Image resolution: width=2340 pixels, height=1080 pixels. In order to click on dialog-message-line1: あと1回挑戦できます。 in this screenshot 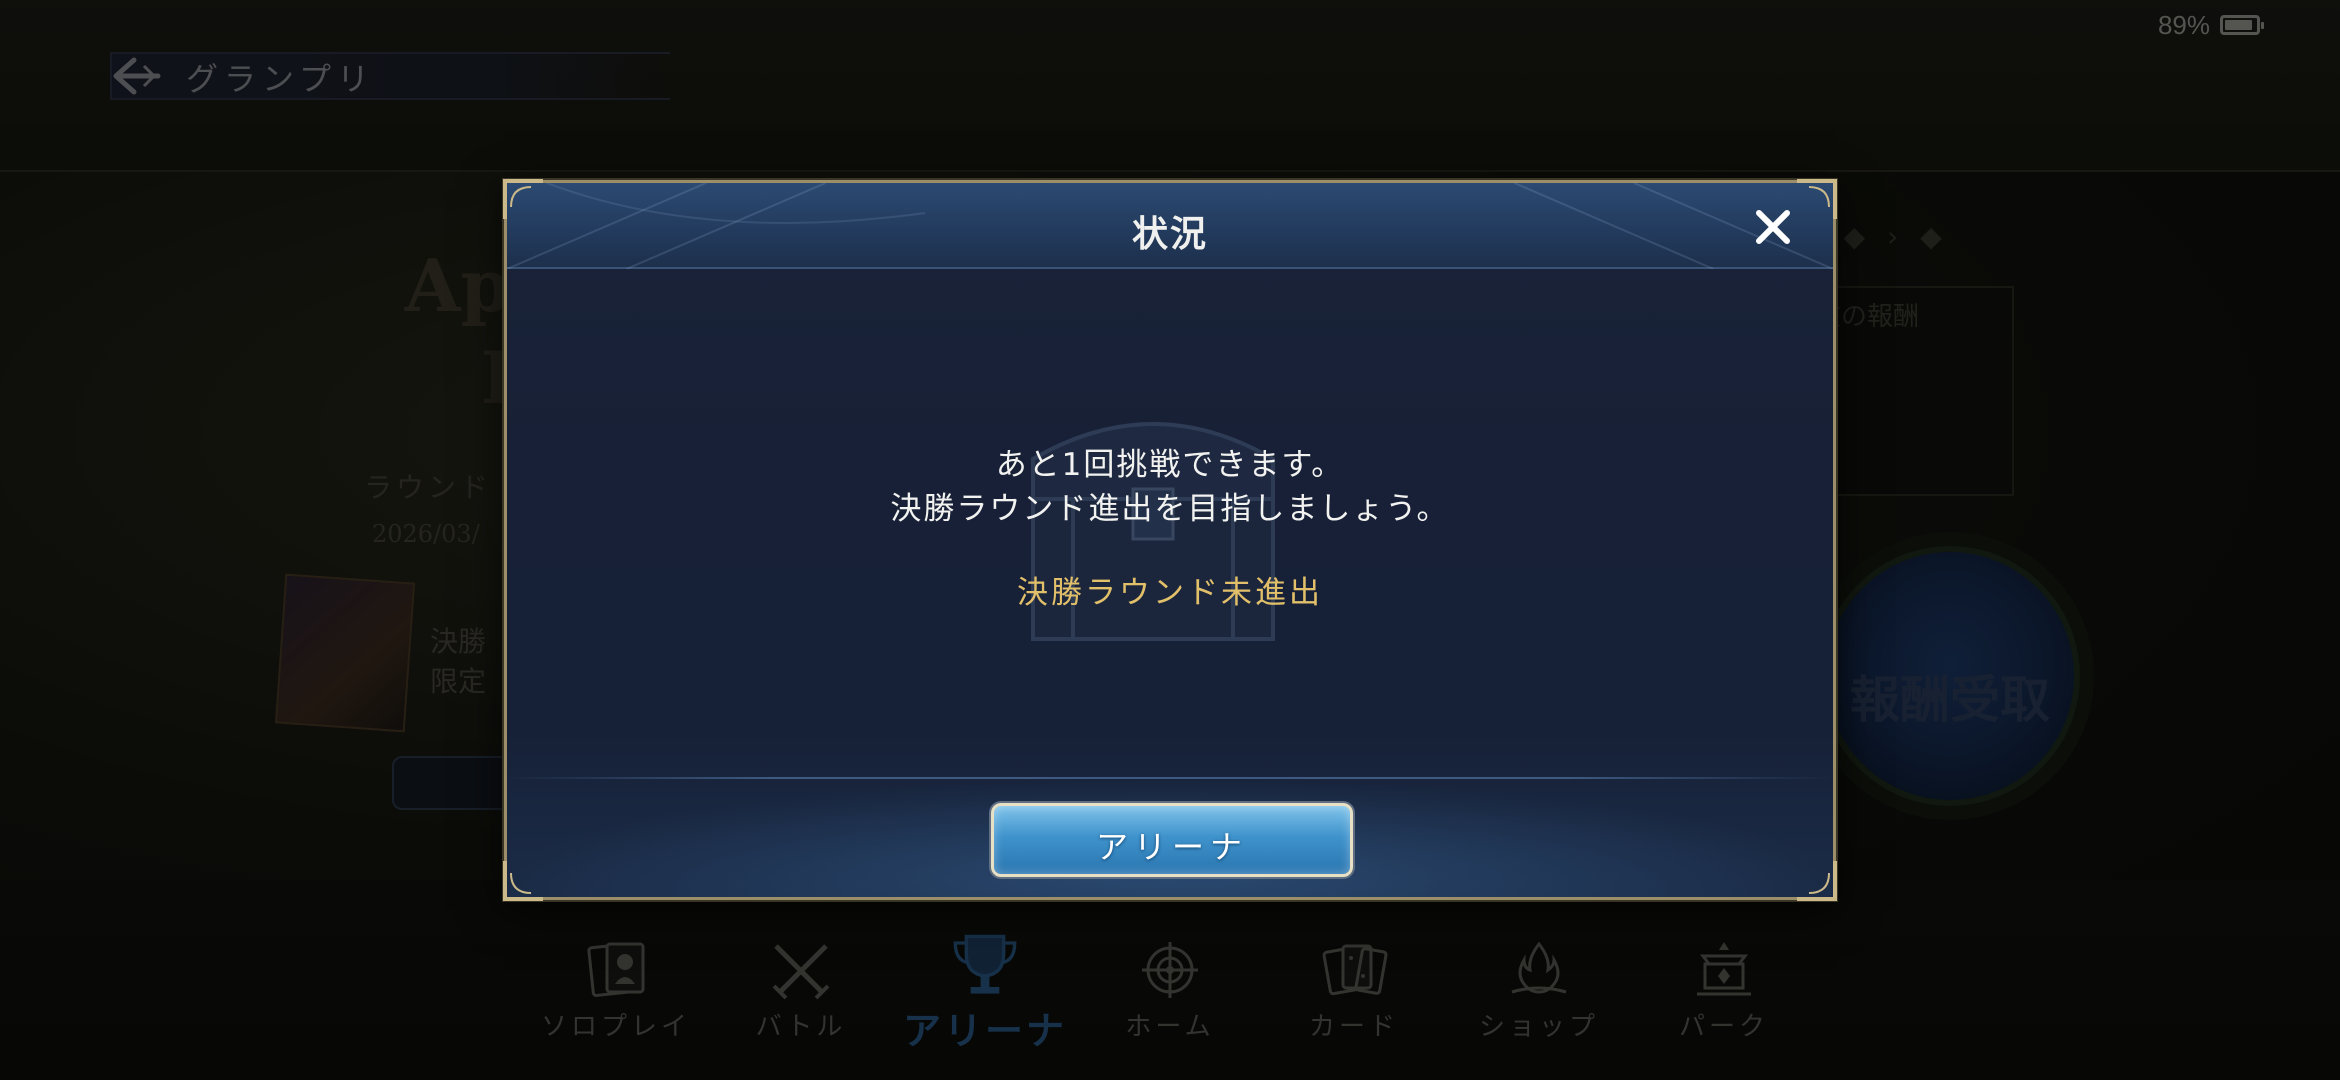, I will do `click(1170, 465)`.